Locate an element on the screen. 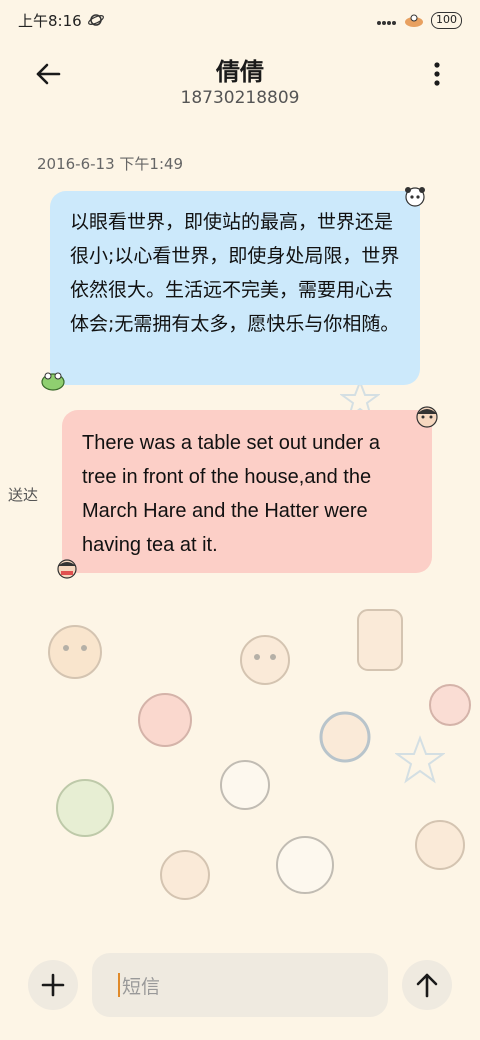 The width and height of the screenshot is (480, 1040). contact-name: 倩倩 is located at coordinates (240, 72).